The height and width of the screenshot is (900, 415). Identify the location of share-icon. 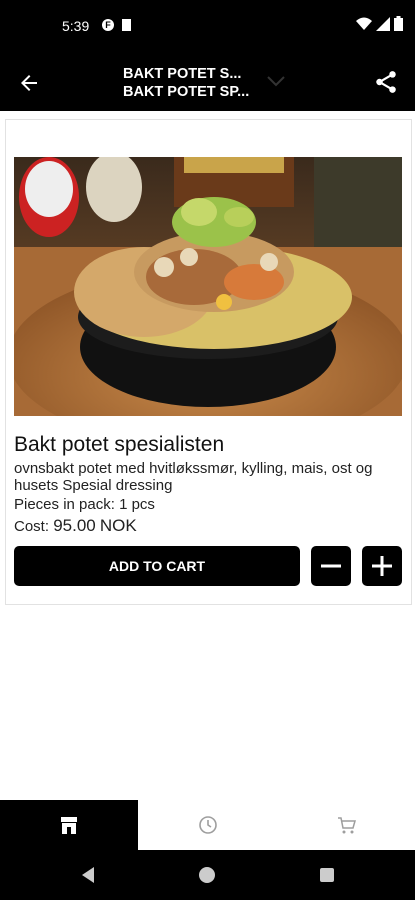
(386, 82).